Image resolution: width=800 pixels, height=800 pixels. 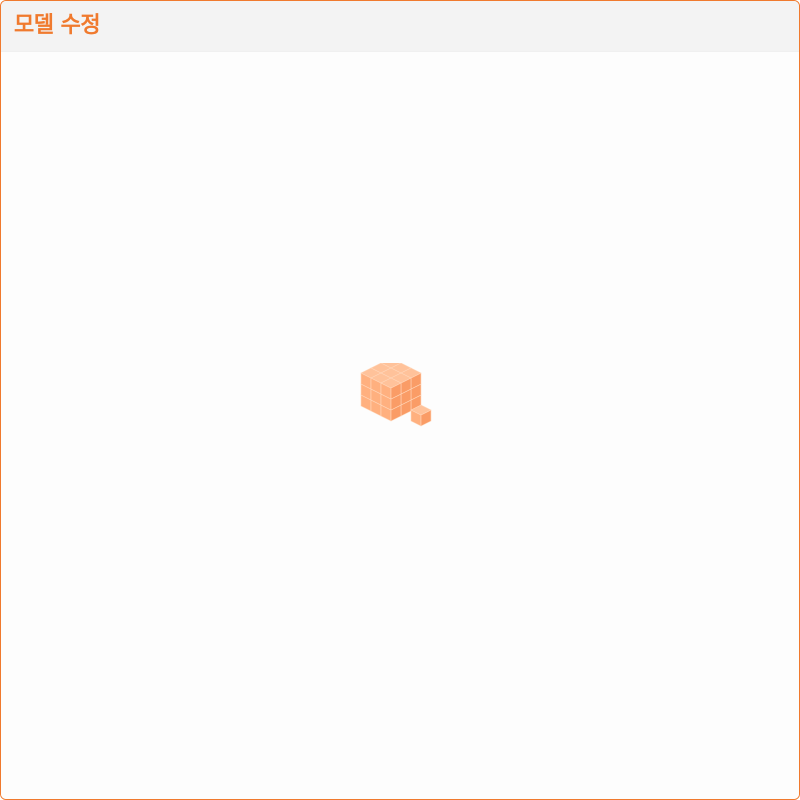 I want to click on stacked-cubes-icon, so click(x=401, y=402).